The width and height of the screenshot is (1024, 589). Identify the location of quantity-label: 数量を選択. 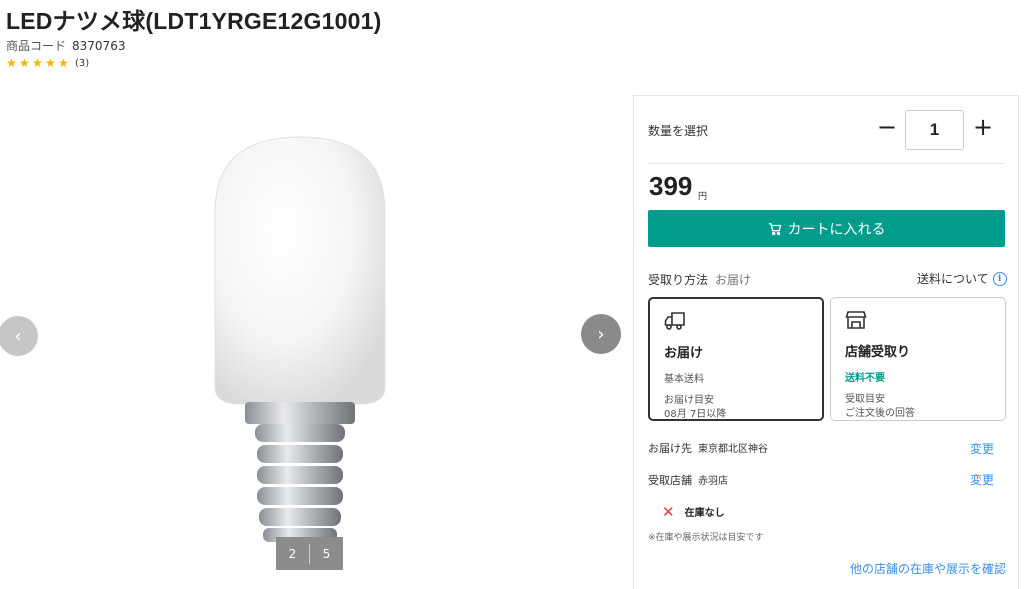
(678, 131).